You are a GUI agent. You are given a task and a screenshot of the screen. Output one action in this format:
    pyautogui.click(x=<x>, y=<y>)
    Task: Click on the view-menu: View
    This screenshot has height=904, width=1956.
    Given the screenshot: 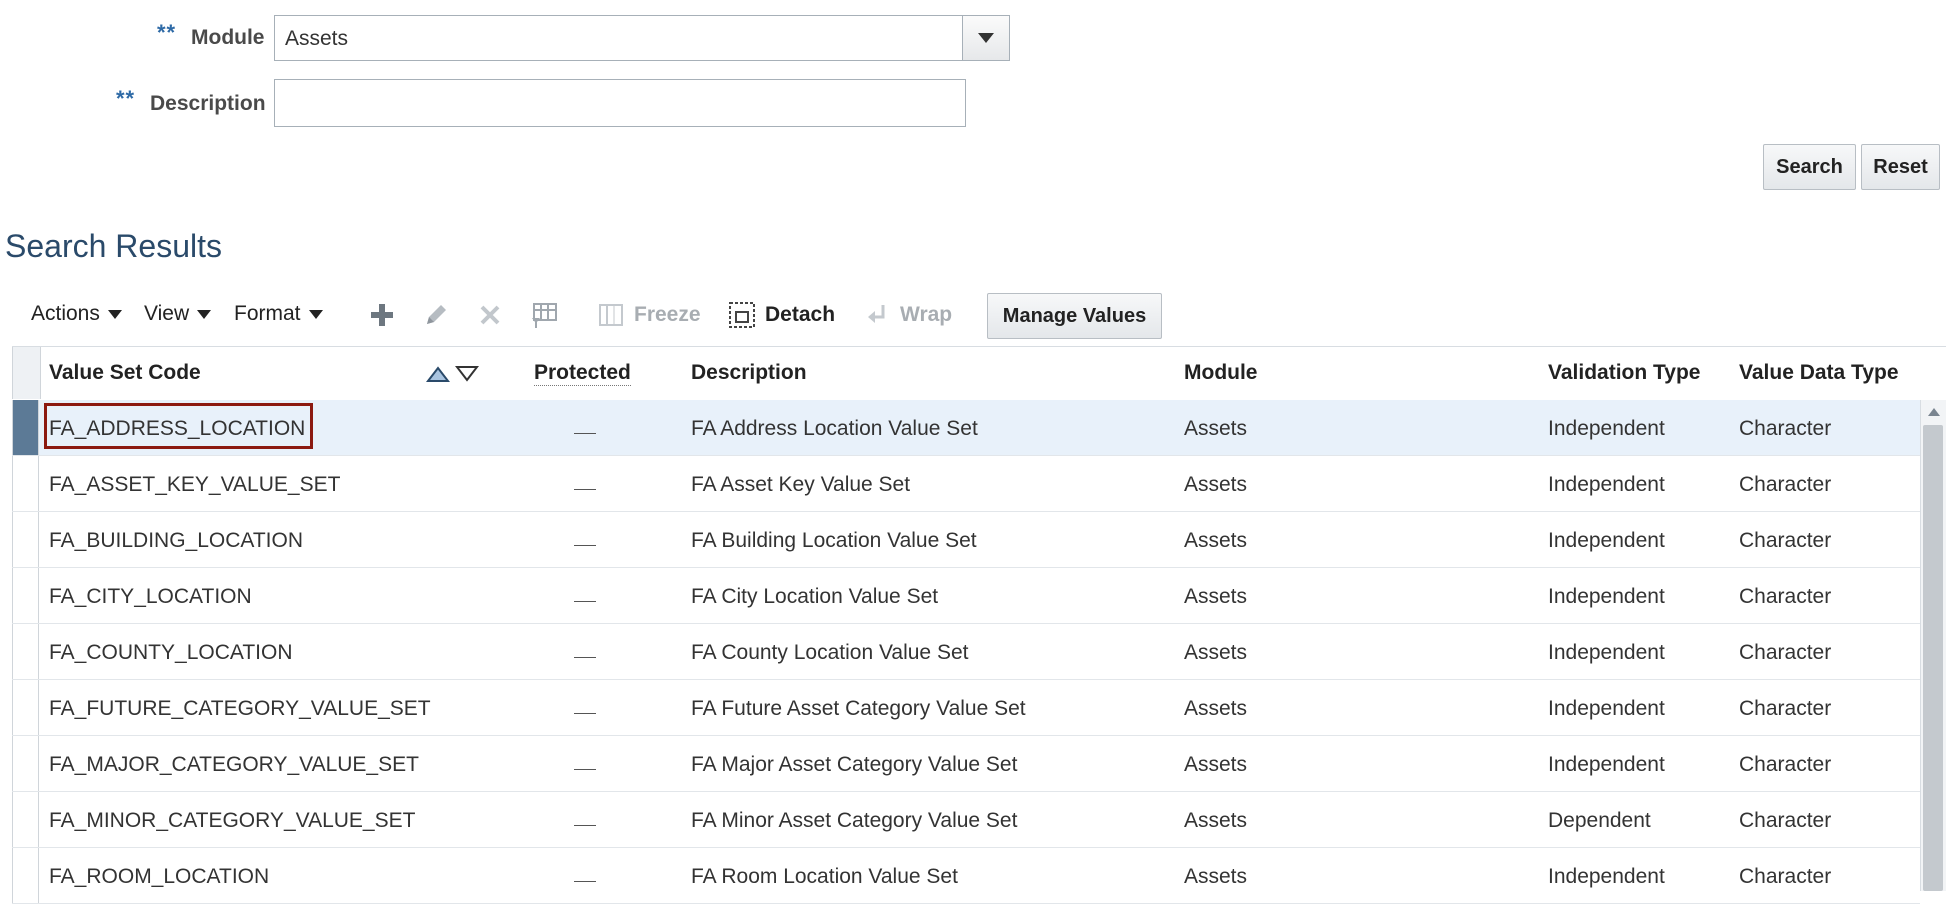 What is the action you would take?
    pyautogui.click(x=178, y=314)
    